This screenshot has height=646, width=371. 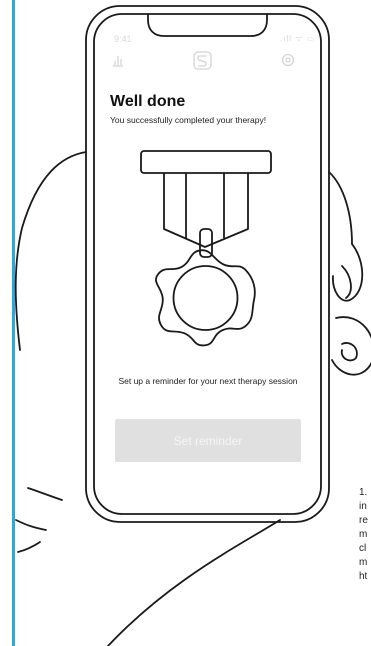 What do you see at coordinates (118, 61) in the screenshot?
I see `bar-chart-icon` at bounding box center [118, 61].